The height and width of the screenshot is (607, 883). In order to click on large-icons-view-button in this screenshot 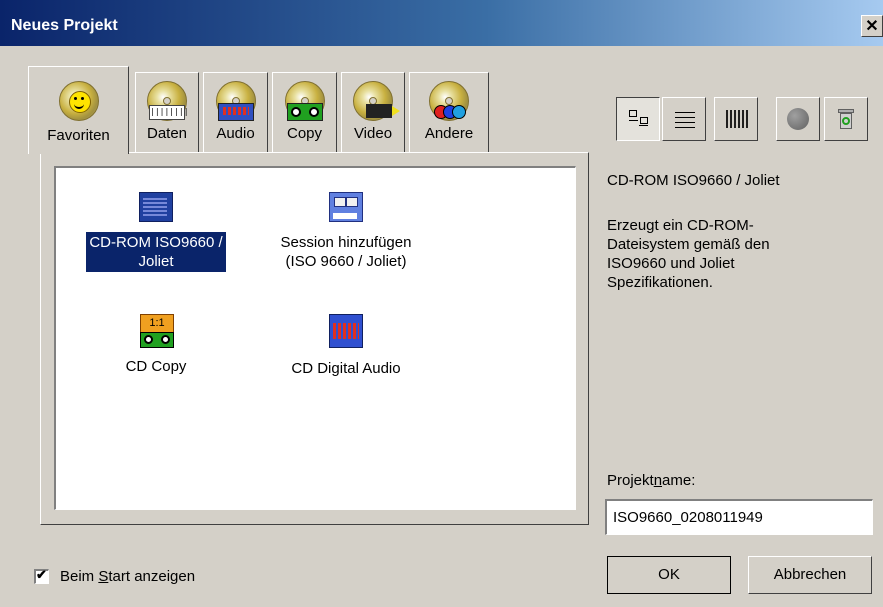, I will do `click(638, 119)`.